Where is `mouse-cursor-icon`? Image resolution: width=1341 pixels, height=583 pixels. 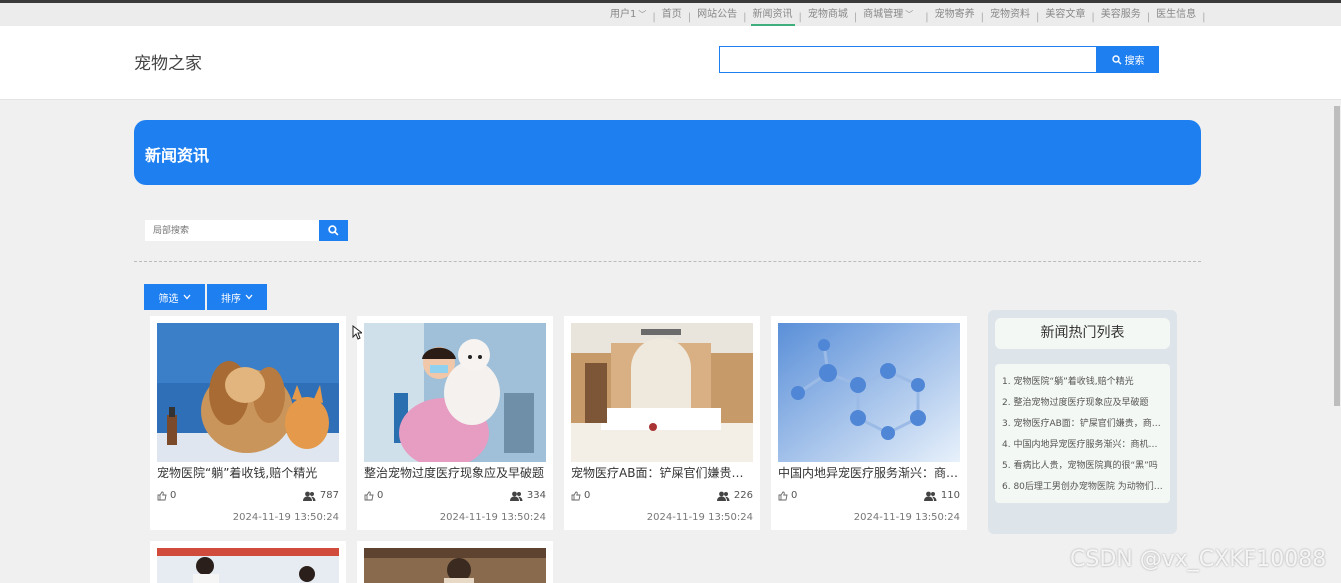 mouse-cursor-icon is located at coordinates (357, 332).